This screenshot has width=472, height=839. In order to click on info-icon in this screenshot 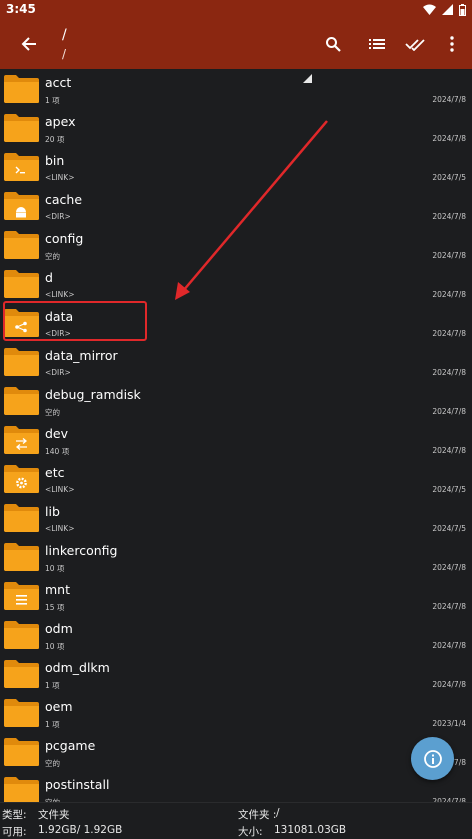, I will do `click(432, 758)`.